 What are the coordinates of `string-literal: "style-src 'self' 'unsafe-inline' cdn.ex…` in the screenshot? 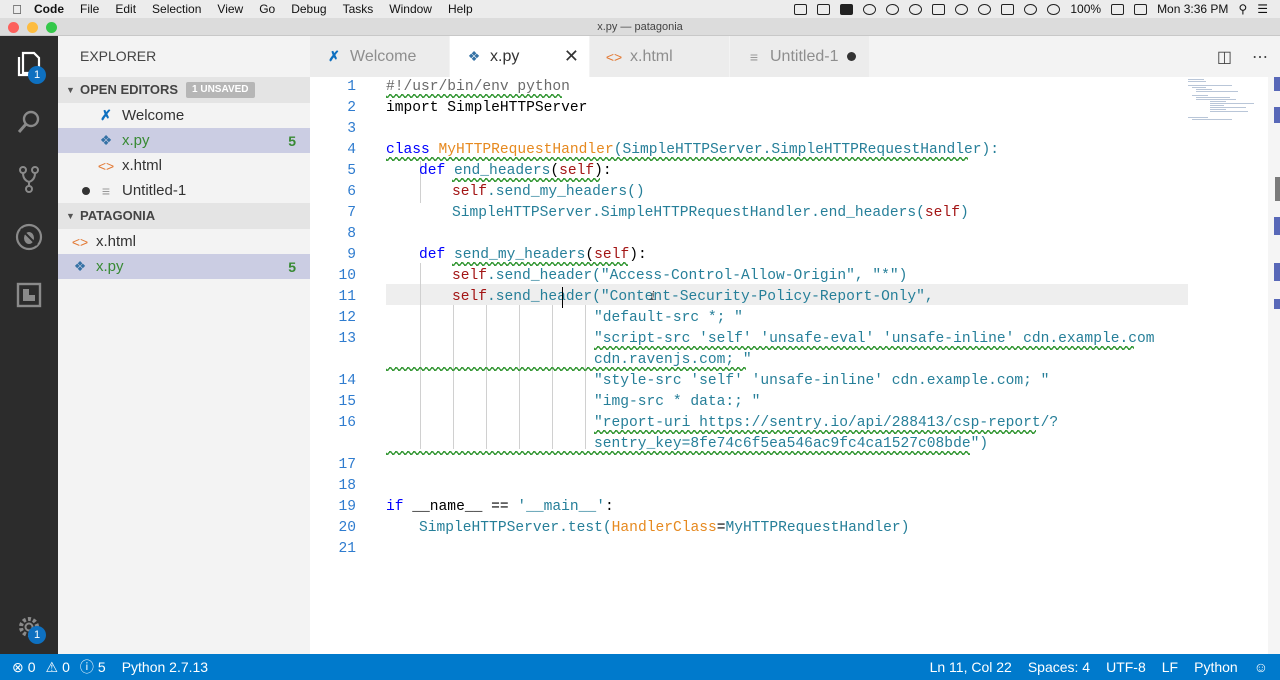 It's located at (822, 381).